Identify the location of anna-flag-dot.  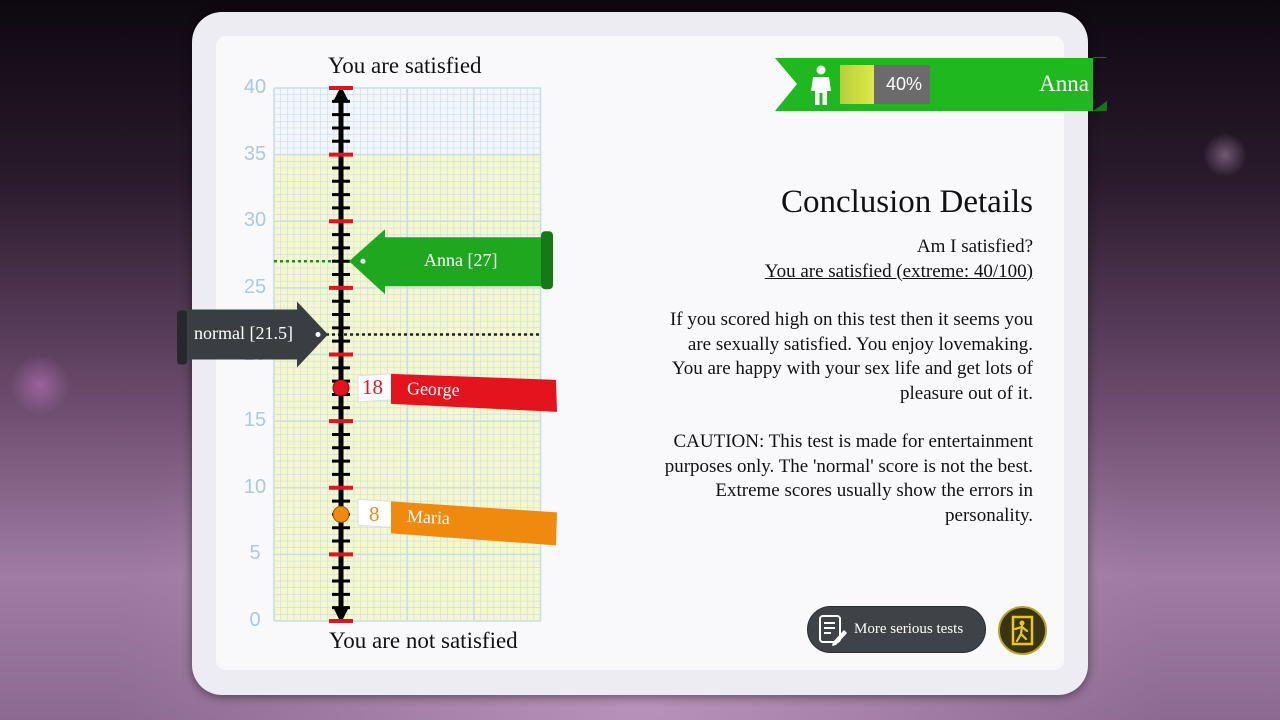
(363, 261).